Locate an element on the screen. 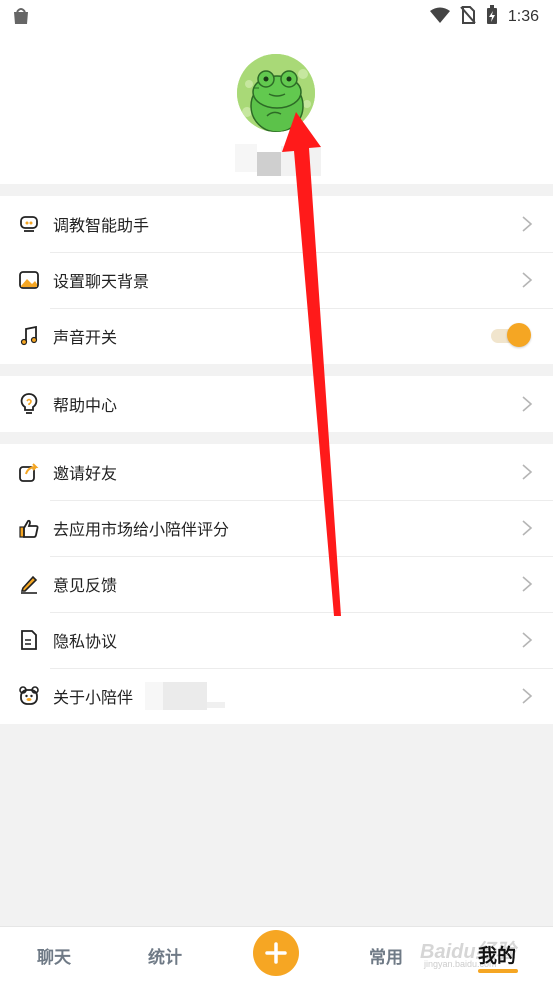 This screenshot has height=983, width=553. row-label: 关于小陪伴 is located at coordinates (93, 697).